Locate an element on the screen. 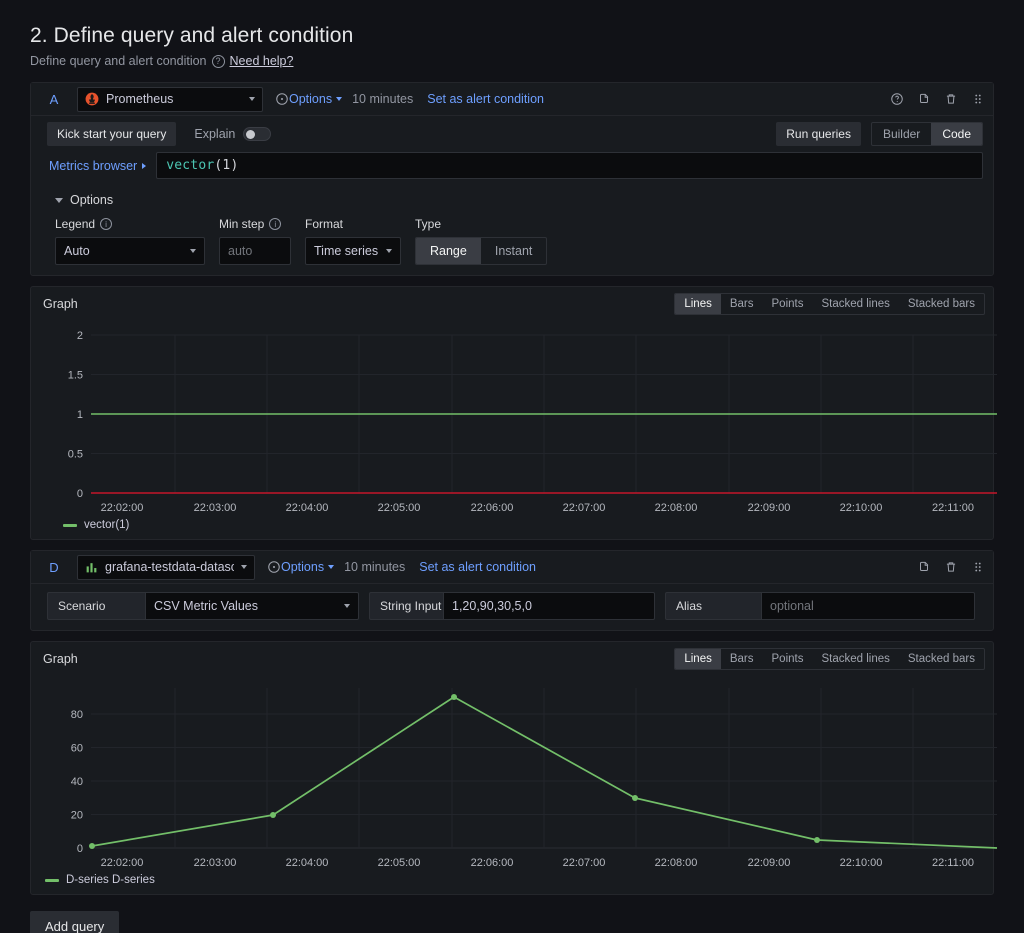  min-step-input: auto is located at coordinates (255, 251).